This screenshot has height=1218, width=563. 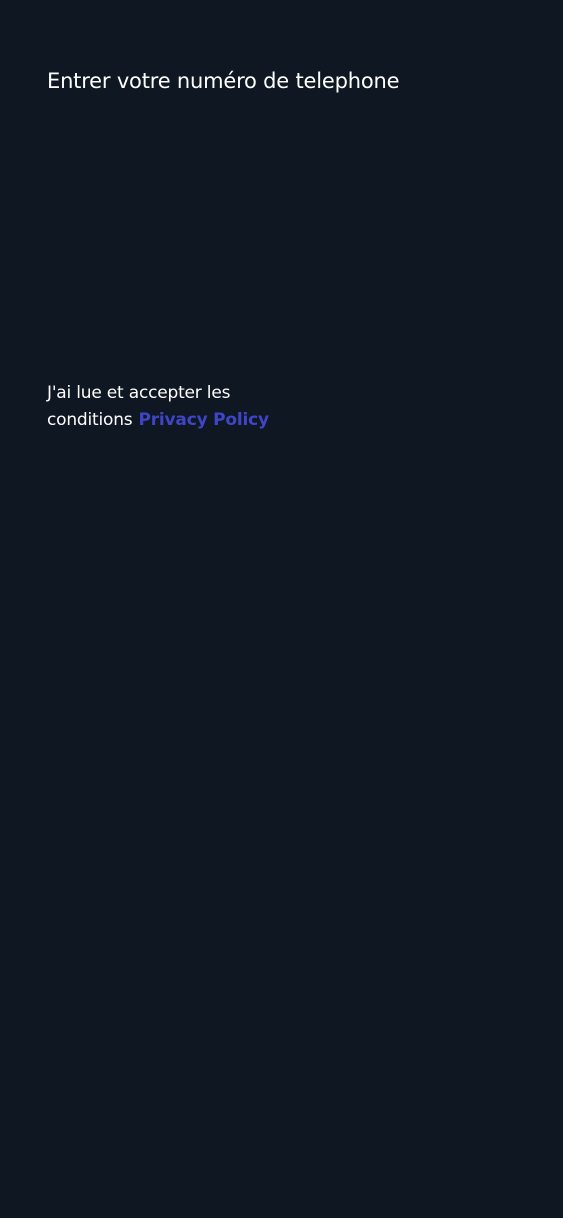 I want to click on terms-line-2: conditions, so click(x=90, y=420).